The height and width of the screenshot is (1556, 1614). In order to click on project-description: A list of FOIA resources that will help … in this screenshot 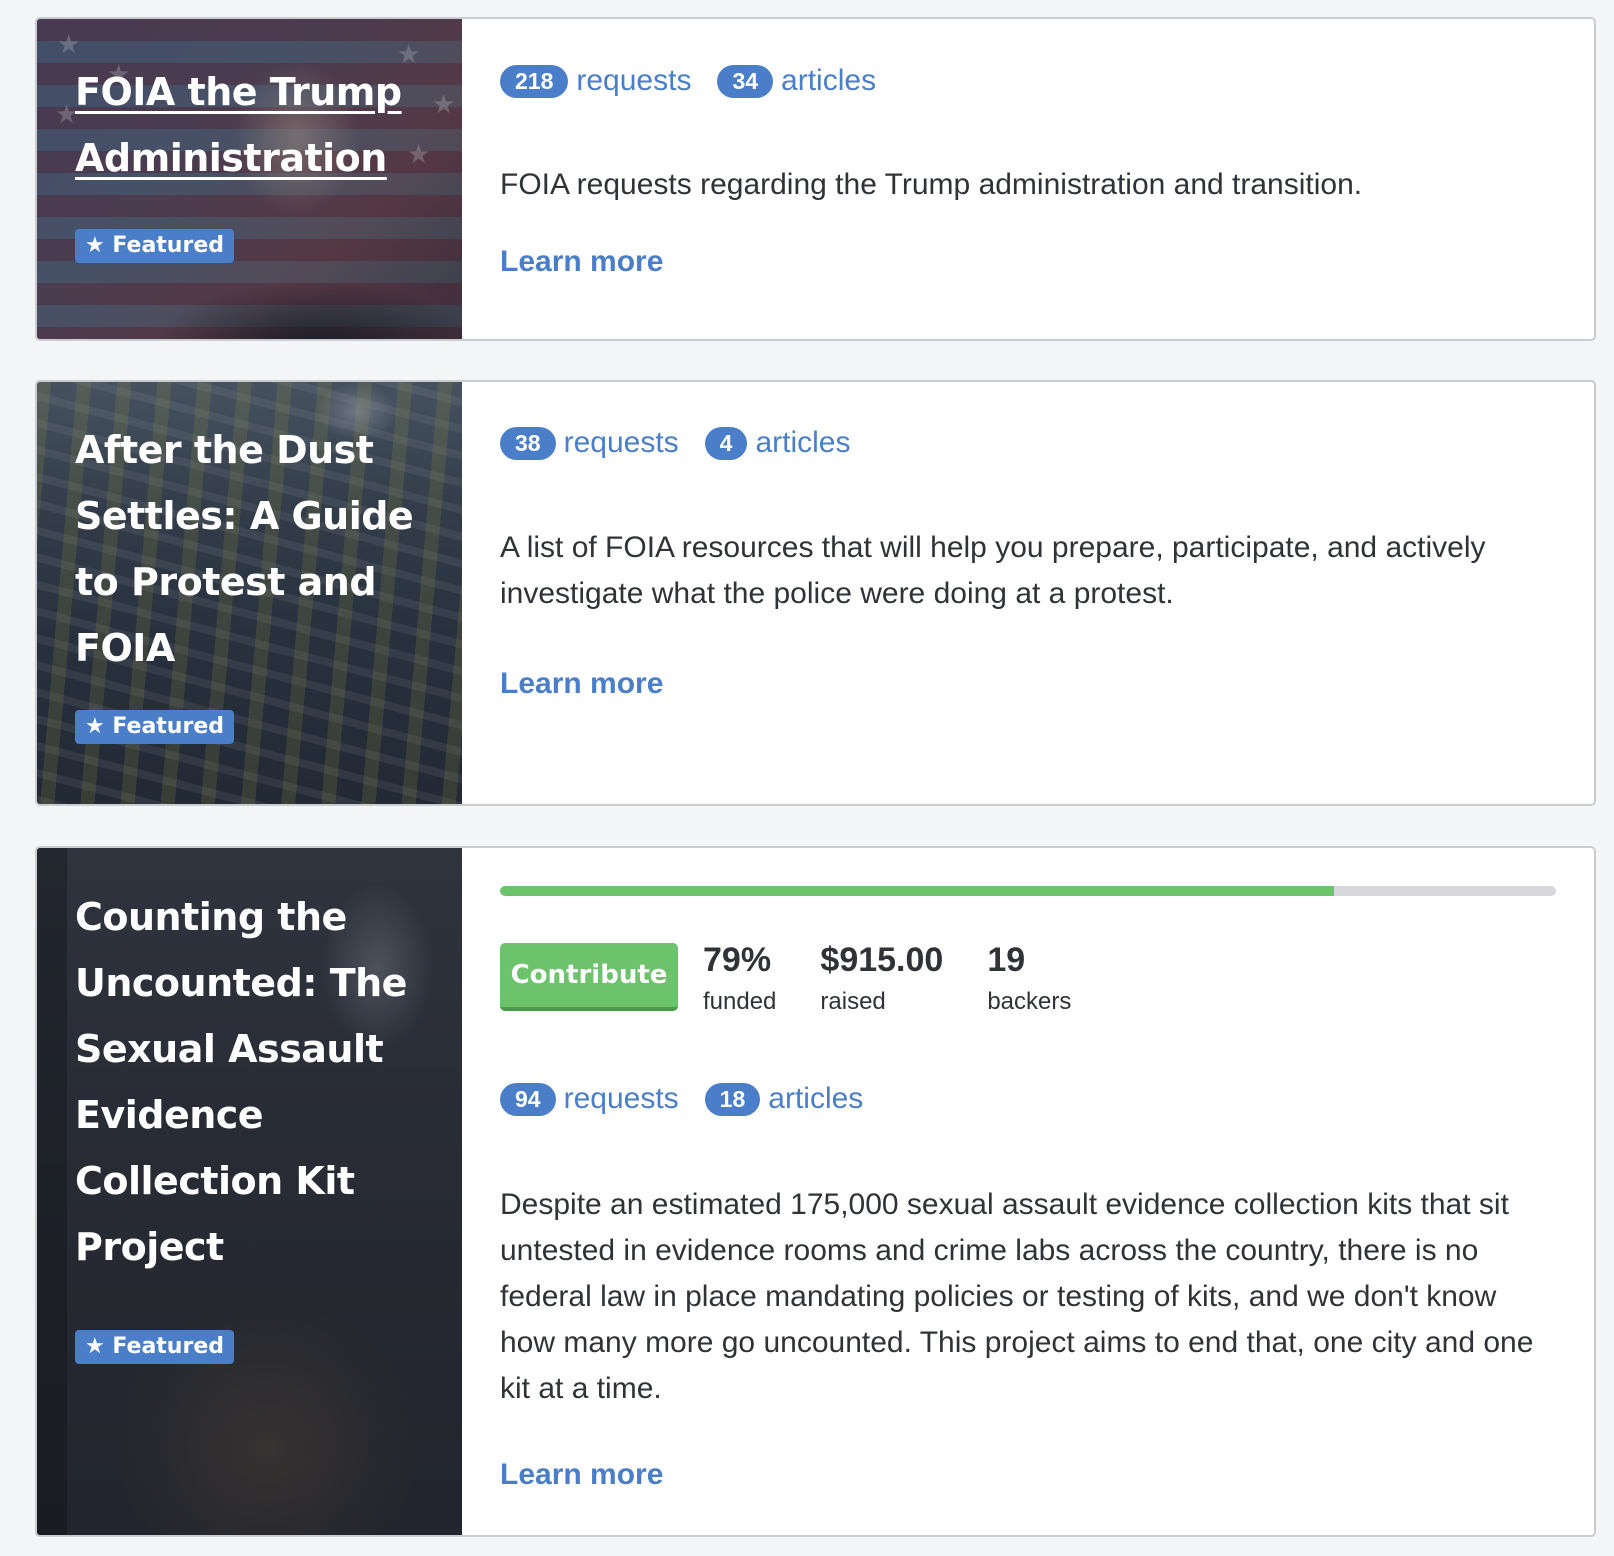, I will do `click(993, 570)`.